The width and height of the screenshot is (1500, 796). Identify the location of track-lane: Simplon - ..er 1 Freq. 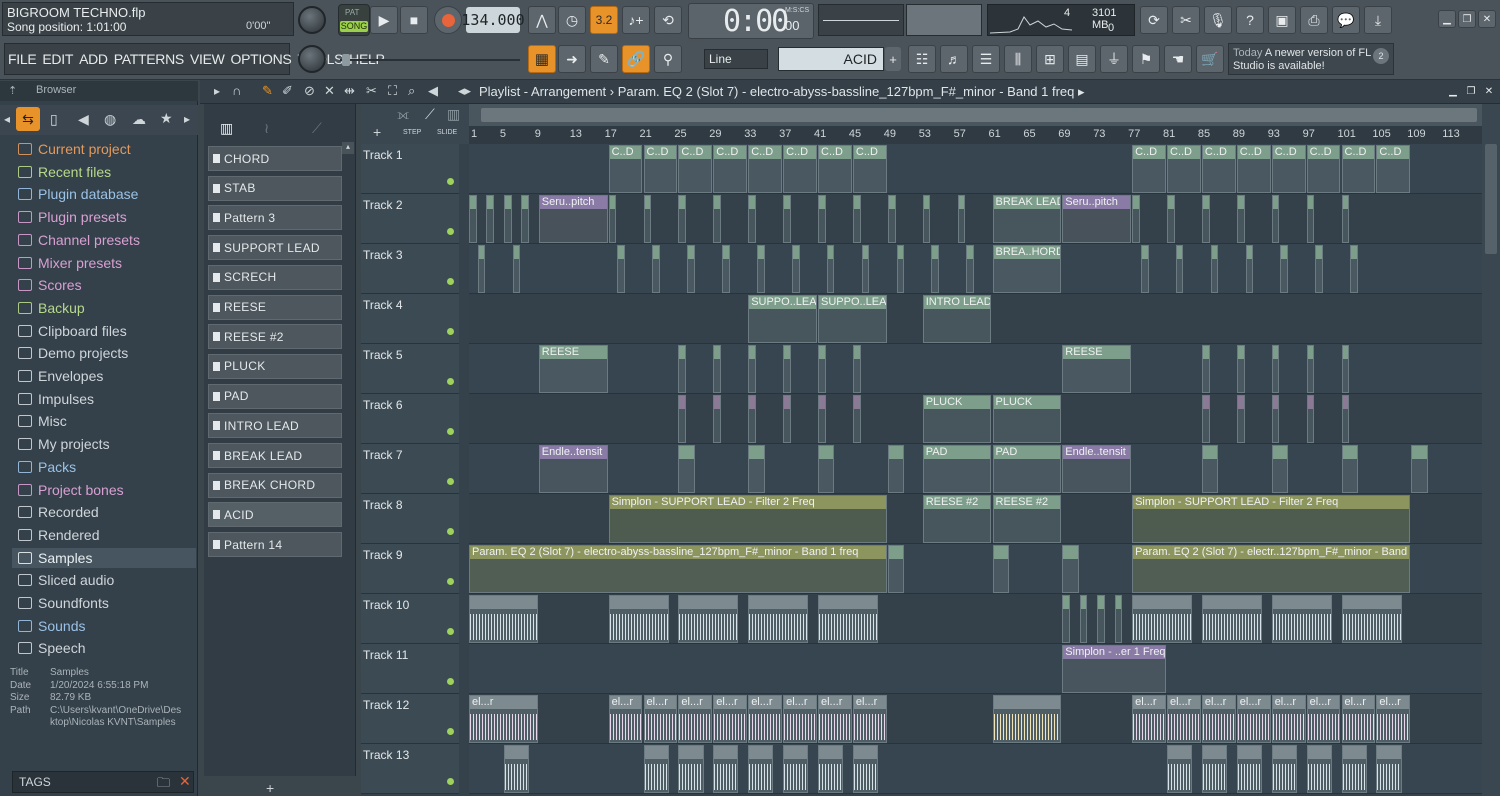
(975, 669).